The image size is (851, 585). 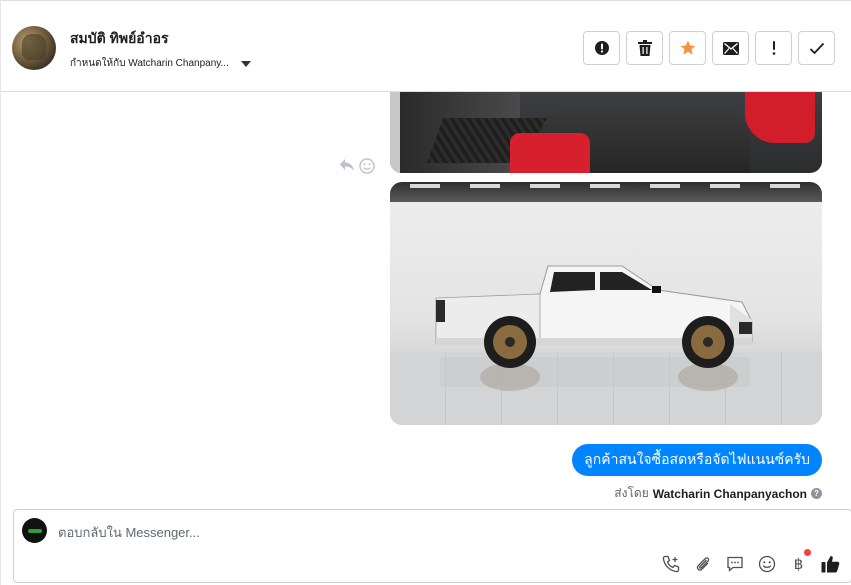 What do you see at coordinates (816, 493) in the screenshot?
I see `help-icon: ?` at bounding box center [816, 493].